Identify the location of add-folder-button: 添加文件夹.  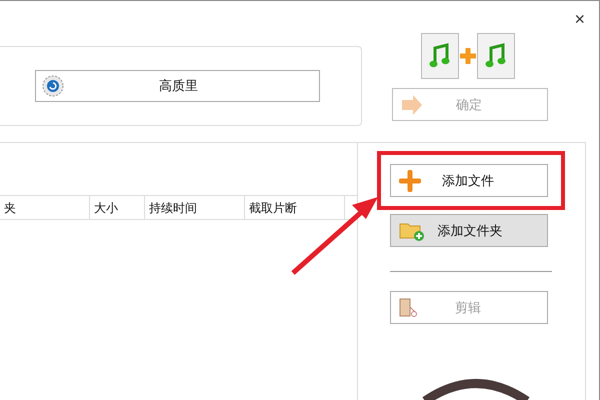
(469, 230).